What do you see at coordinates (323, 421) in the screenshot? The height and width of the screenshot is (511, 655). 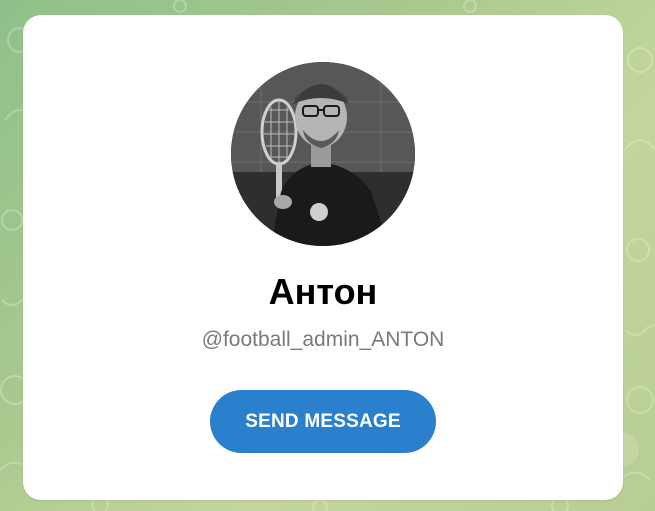 I see `send-message-button: SEND MESSAGE` at bounding box center [323, 421].